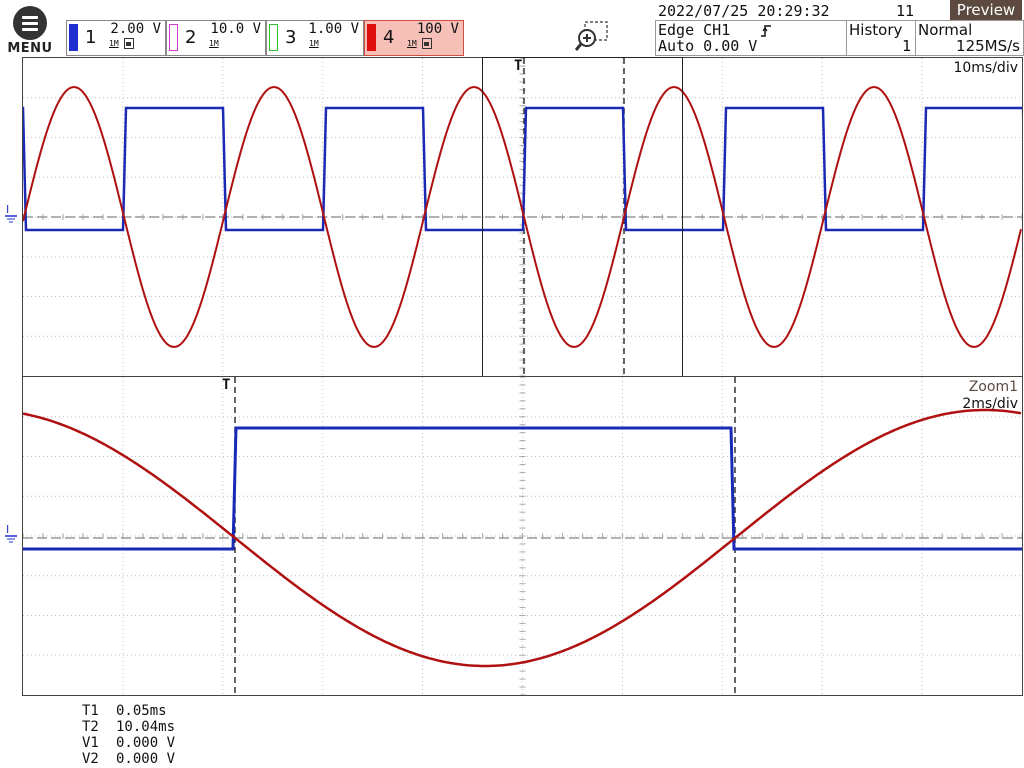  Describe the element at coordinates (591, 37) in the screenshot. I see `zoom-in-icon` at that location.